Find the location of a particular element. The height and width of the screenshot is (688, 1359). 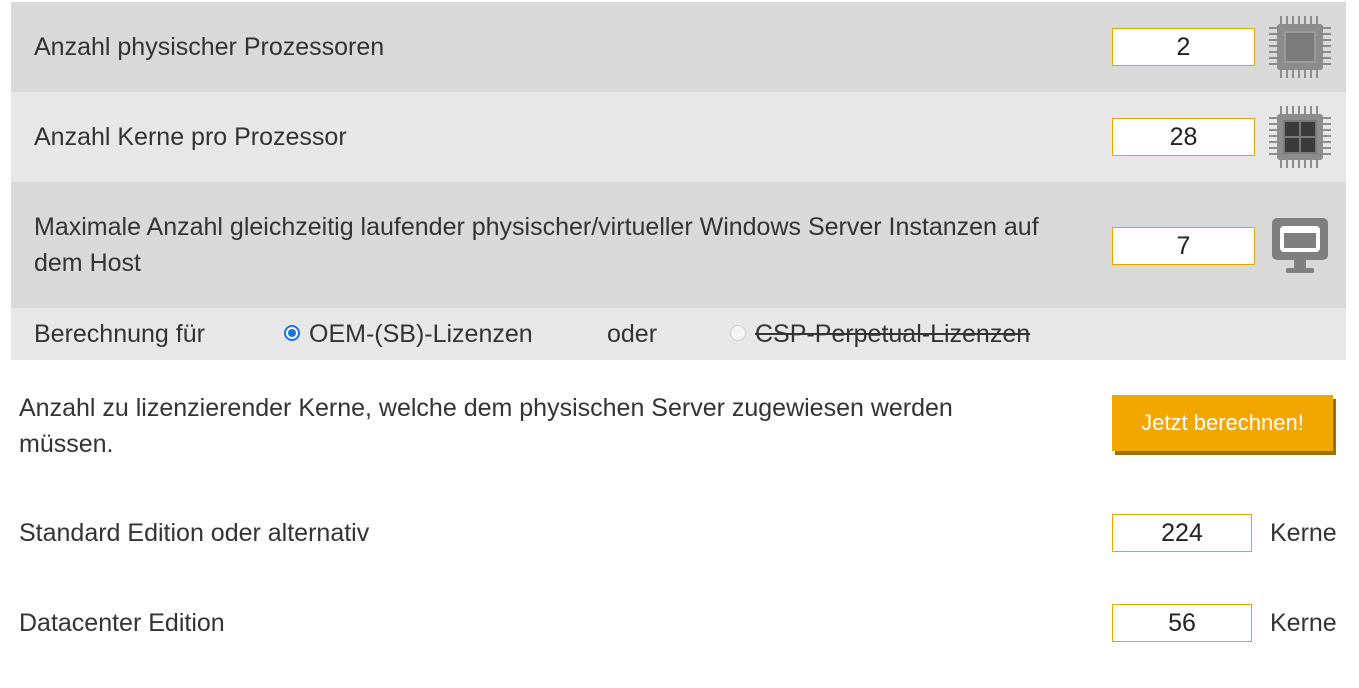

cores-row: Anzahl Kerne pro Prozessor is located at coordinates (678, 137).